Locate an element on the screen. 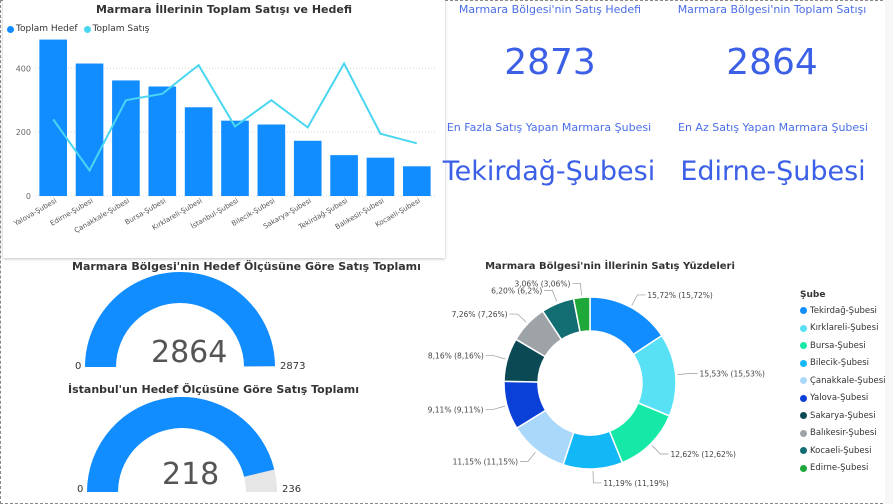  max-branch-title: En Fazla Satış Yapan Marmara Şubesi is located at coordinates (549, 127).